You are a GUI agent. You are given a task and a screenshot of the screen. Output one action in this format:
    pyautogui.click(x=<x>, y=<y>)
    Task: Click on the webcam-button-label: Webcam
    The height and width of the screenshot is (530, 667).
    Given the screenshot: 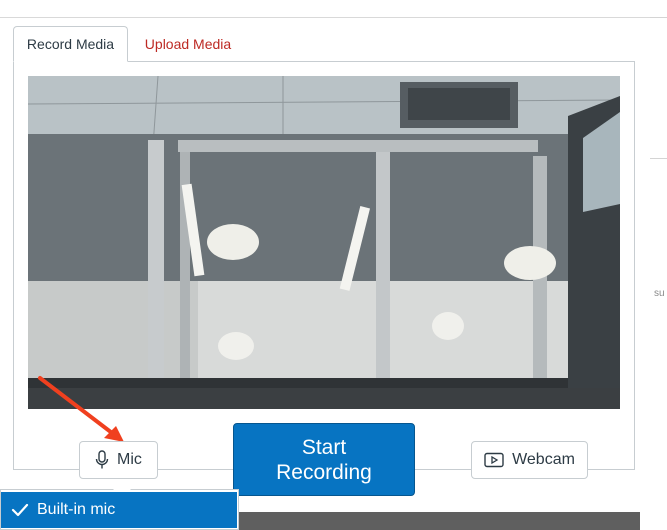 What is the action you would take?
    pyautogui.click(x=543, y=459)
    